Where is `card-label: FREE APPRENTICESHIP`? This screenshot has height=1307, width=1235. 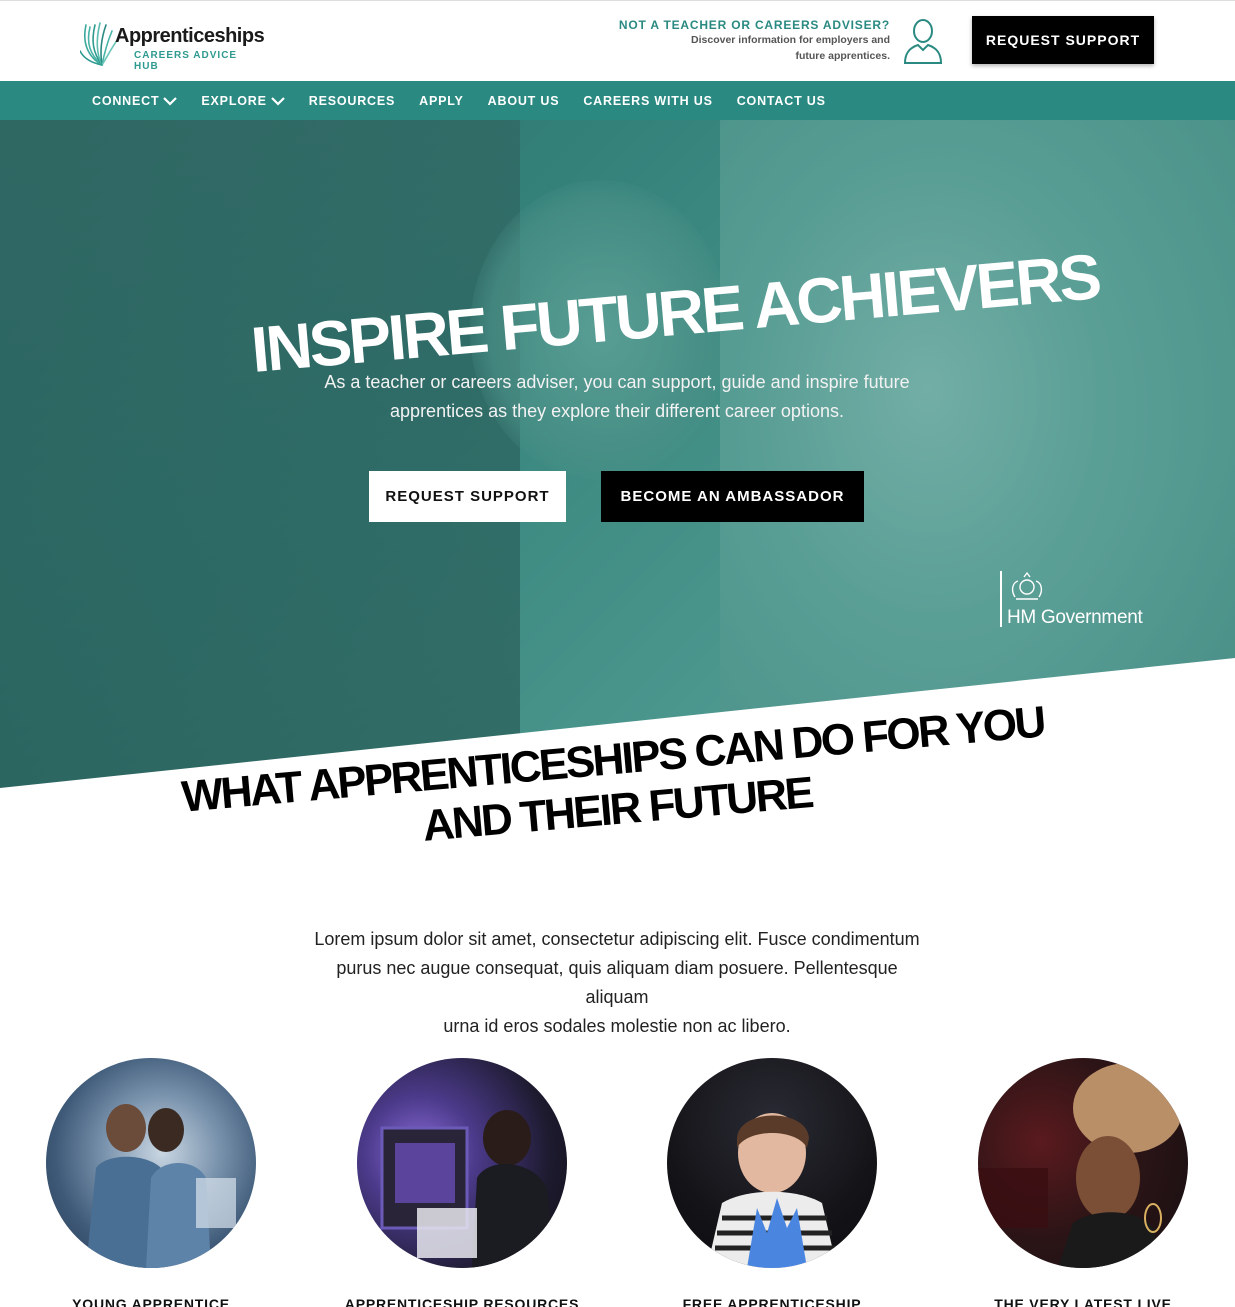 card-label: FREE APPRENTICESHIP is located at coordinates (772, 1301).